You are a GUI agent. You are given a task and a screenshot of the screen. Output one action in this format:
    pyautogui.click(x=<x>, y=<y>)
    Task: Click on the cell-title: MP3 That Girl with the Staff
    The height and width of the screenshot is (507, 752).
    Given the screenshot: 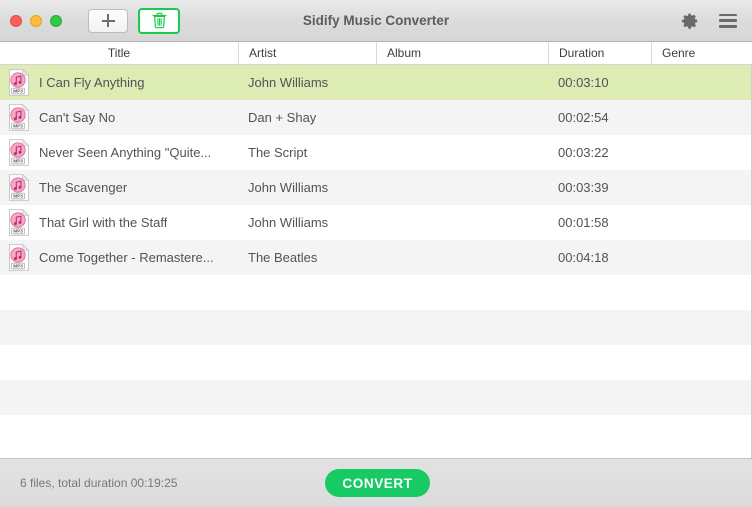 What is the action you would take?
    pyautogui.click(x=119, y=222)
    